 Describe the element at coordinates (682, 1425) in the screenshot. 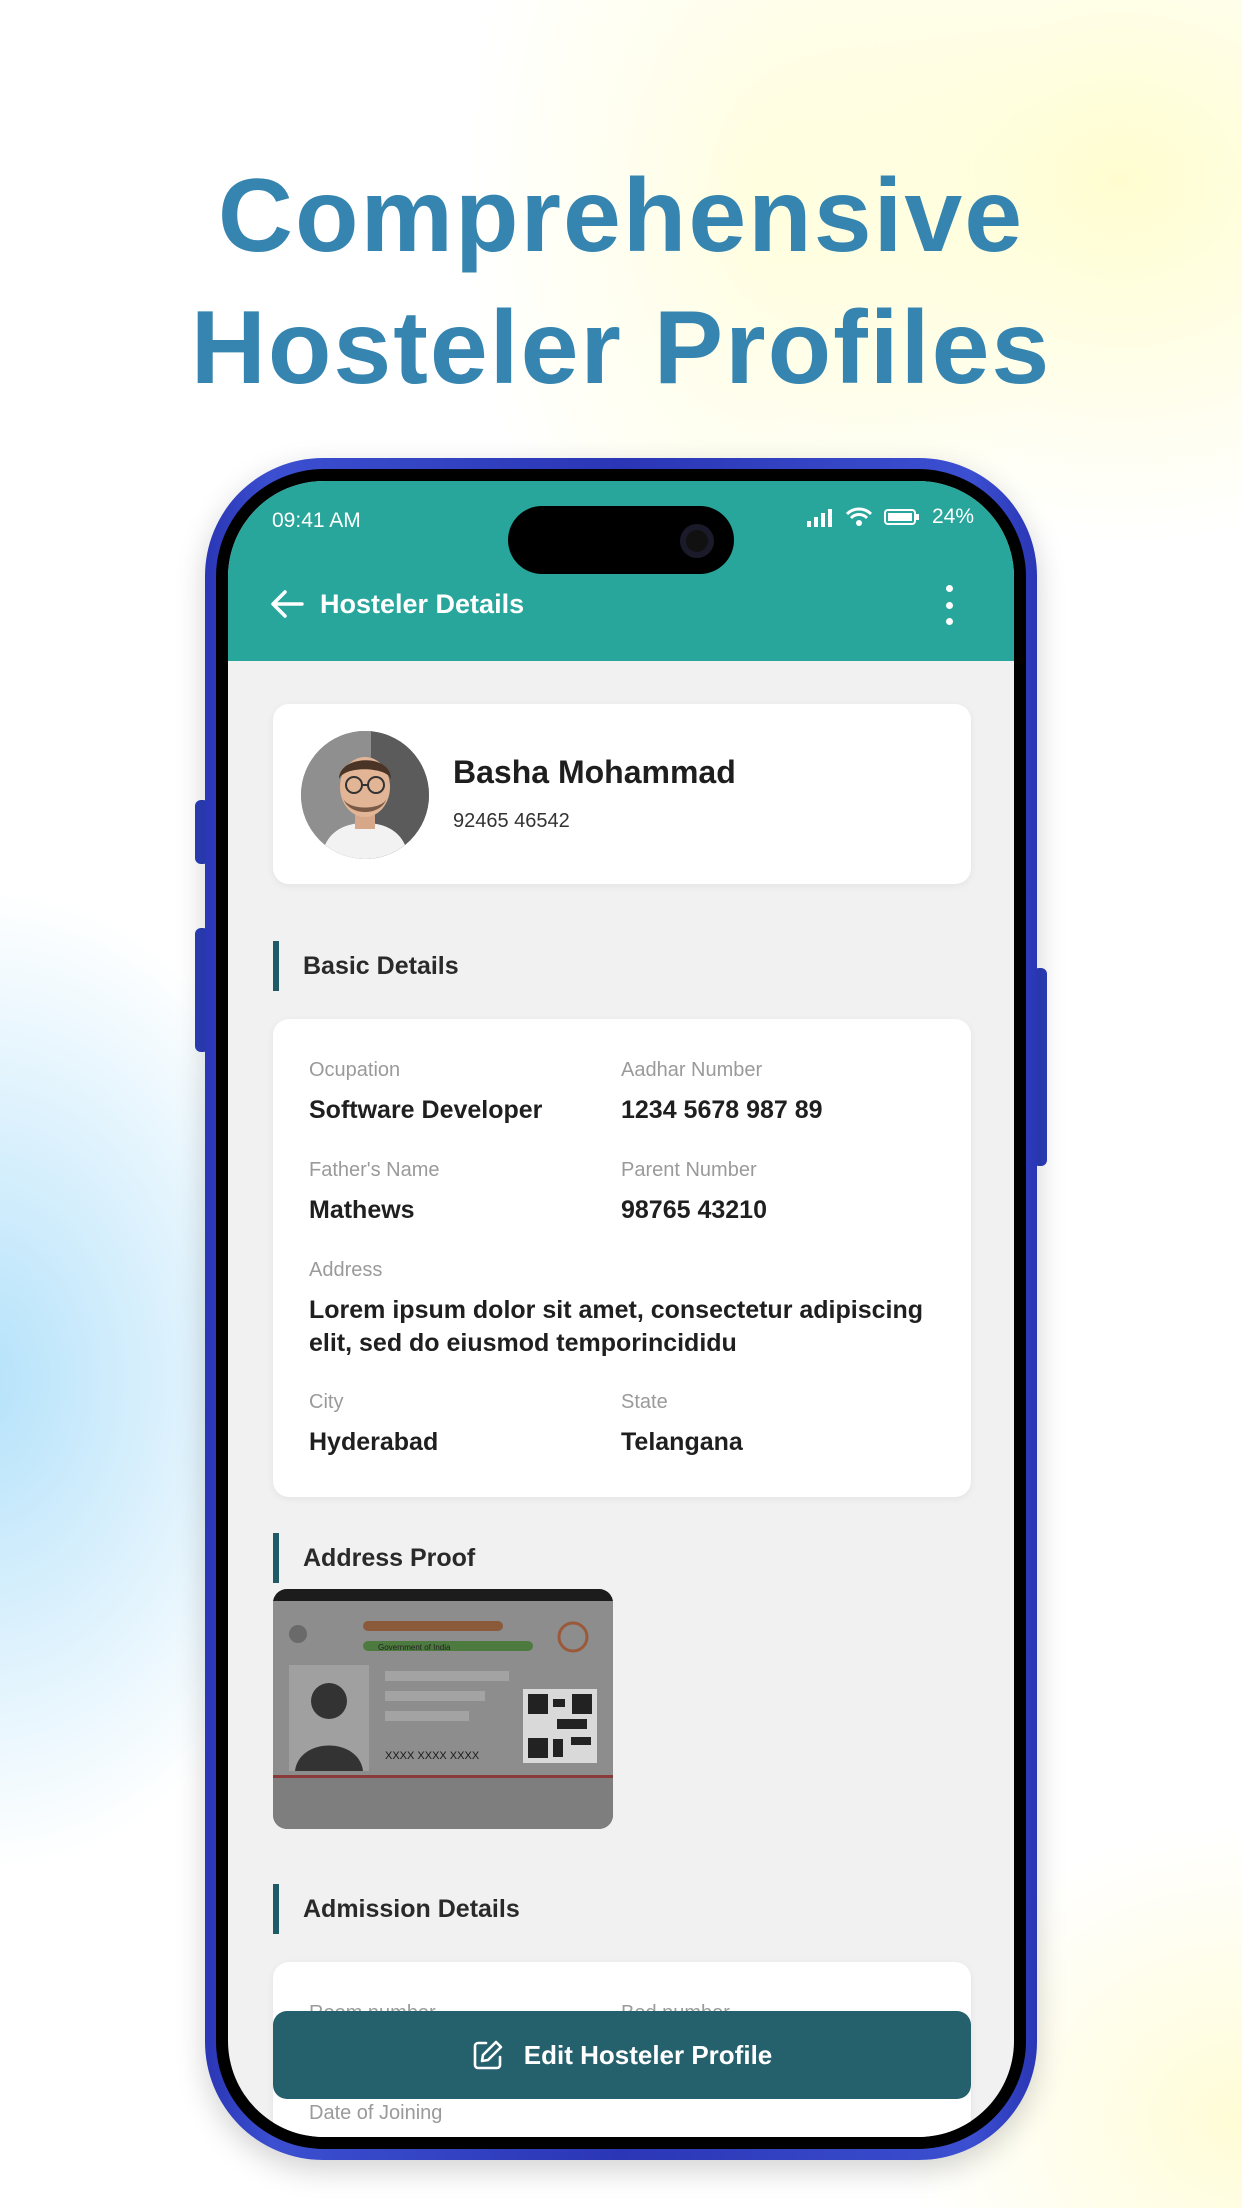

I see `state-field: State Telangana` at that location.